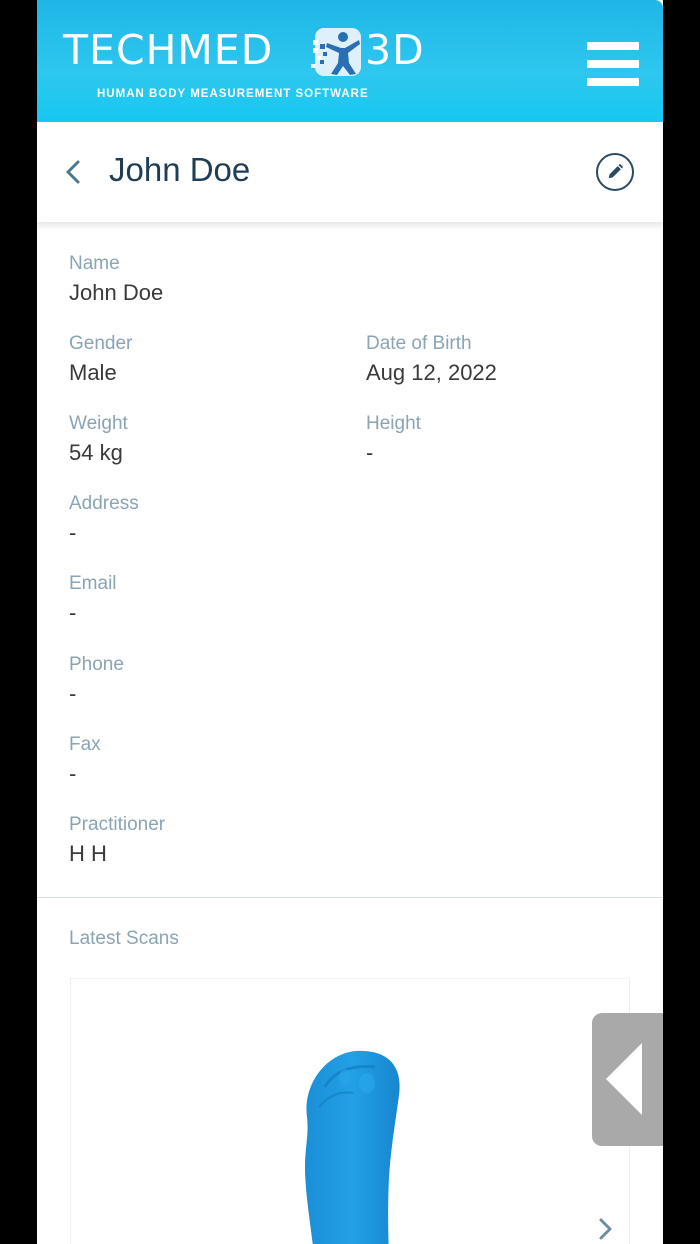 The width and height of the screenshot is (700, 1244). Describe the element at coordinates (85, 744) in the screenshot. I see `field-label: Fax` at that location.